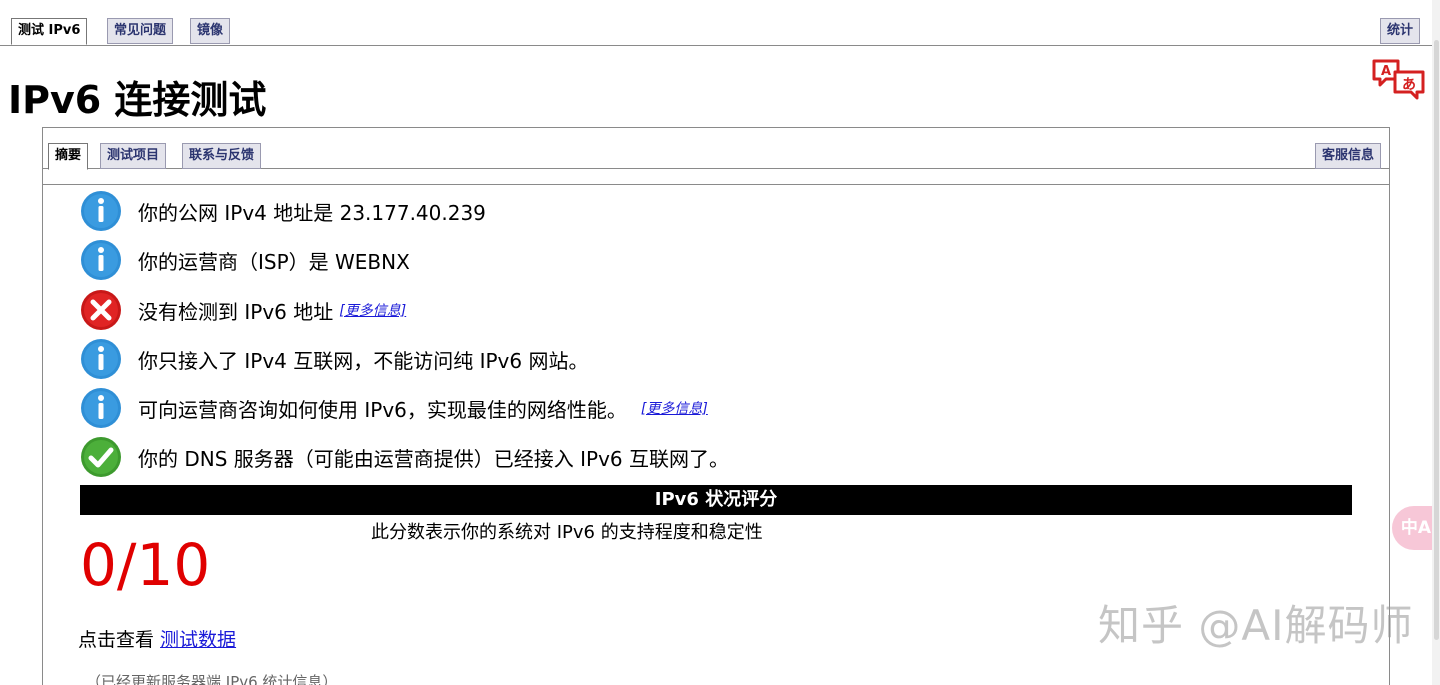 The height and width of the screenshot is (685, 1440). Describe the element at coordinates (145, 565) in the screenshot. I see `score-value: 0/10` at that location.